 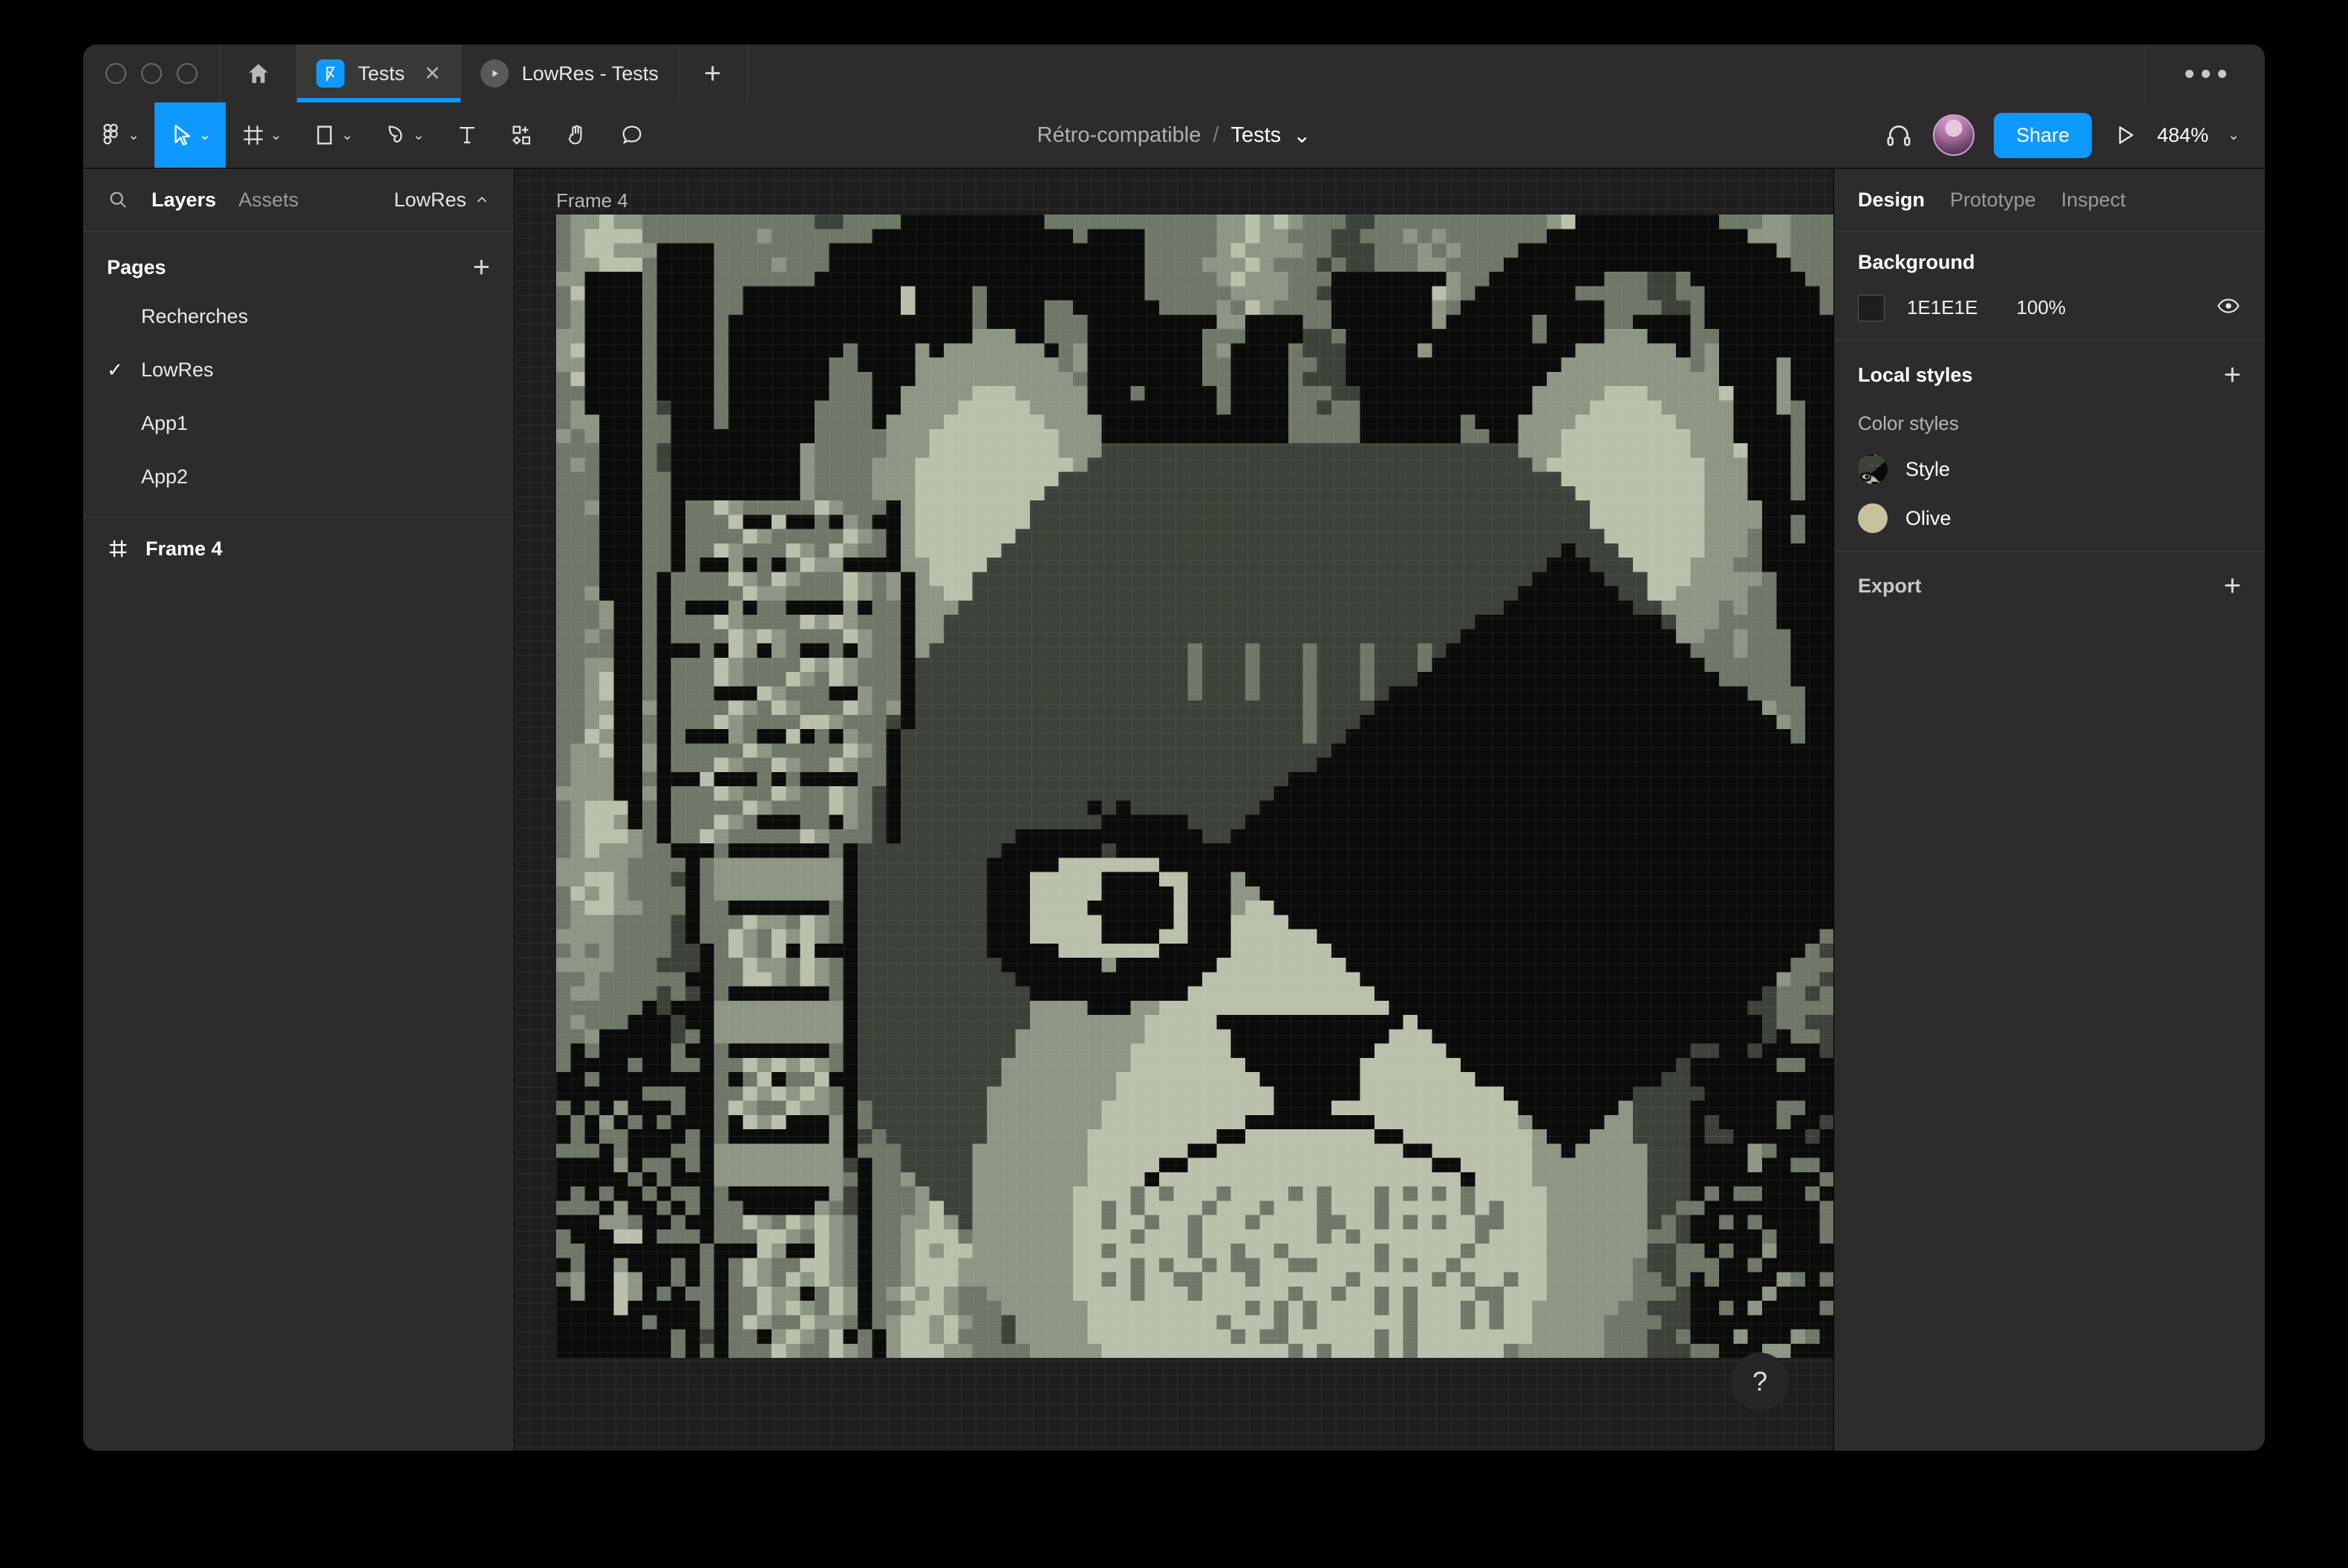 What do you see at coordinates (298, 423) in the screenshot?
I see `page-item-app1: App1` at bounding box center [298, 423].